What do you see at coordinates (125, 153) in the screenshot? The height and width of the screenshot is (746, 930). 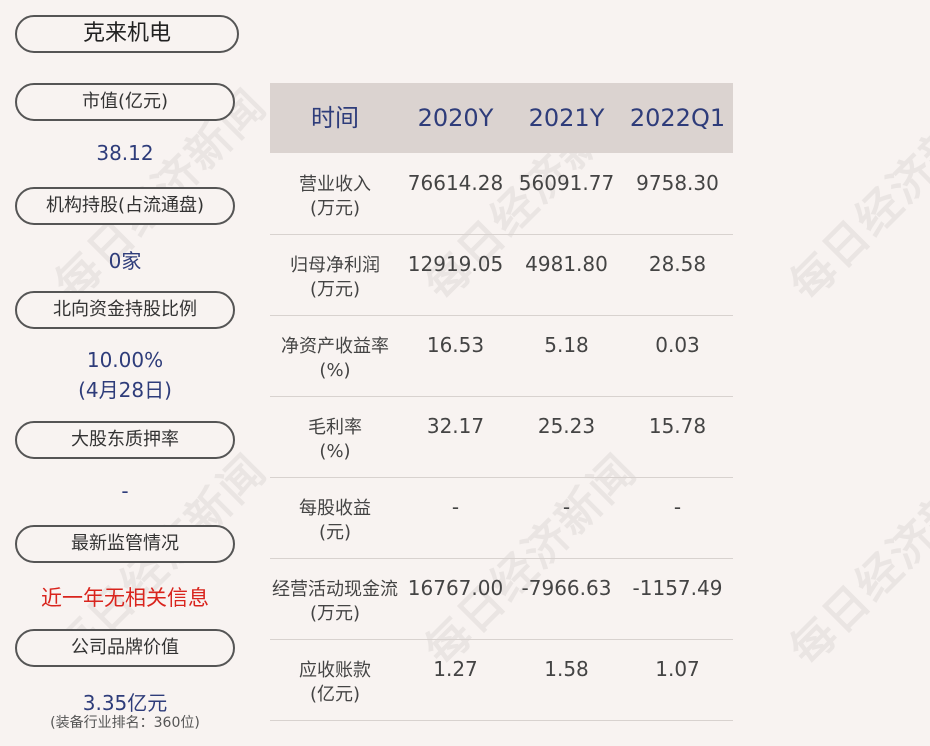 I see `market-cap-value: 38.12` at bounding box center [125, 153].